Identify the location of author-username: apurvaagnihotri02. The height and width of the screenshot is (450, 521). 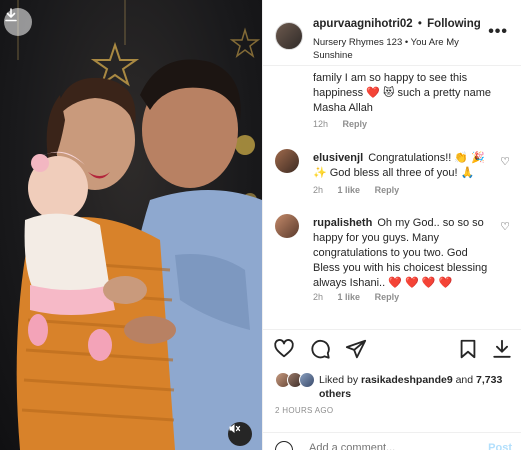
(363, 24).